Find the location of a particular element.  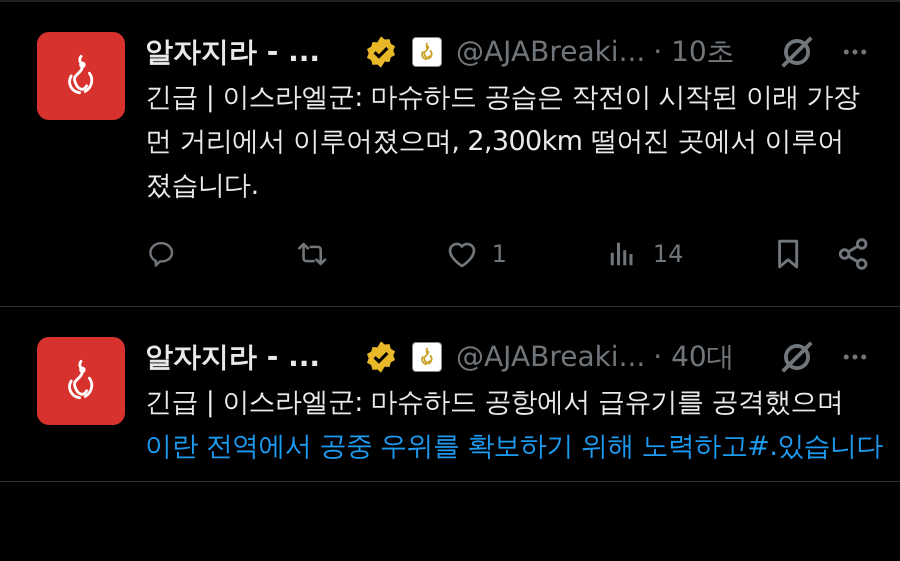

timestamp: · 10초 is located at coordinates (694, 52).